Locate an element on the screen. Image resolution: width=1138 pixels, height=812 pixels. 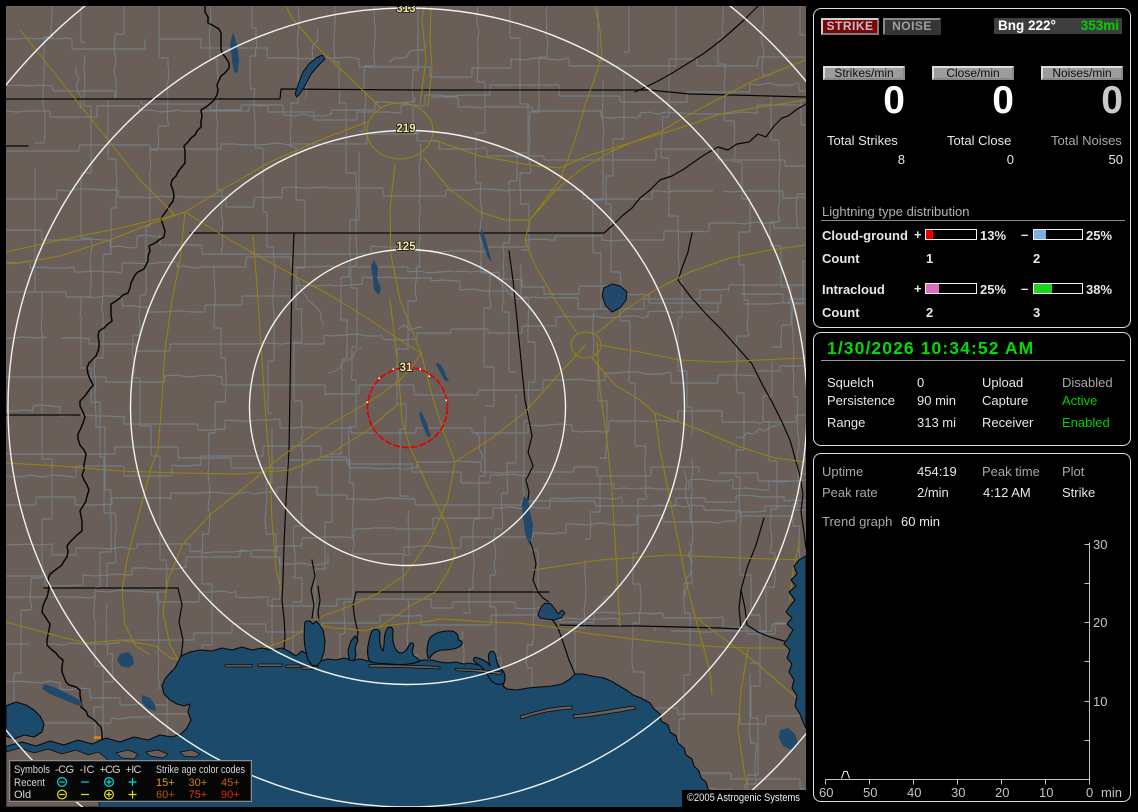
svg-text: 15+ is located at coordinates (165, 783).